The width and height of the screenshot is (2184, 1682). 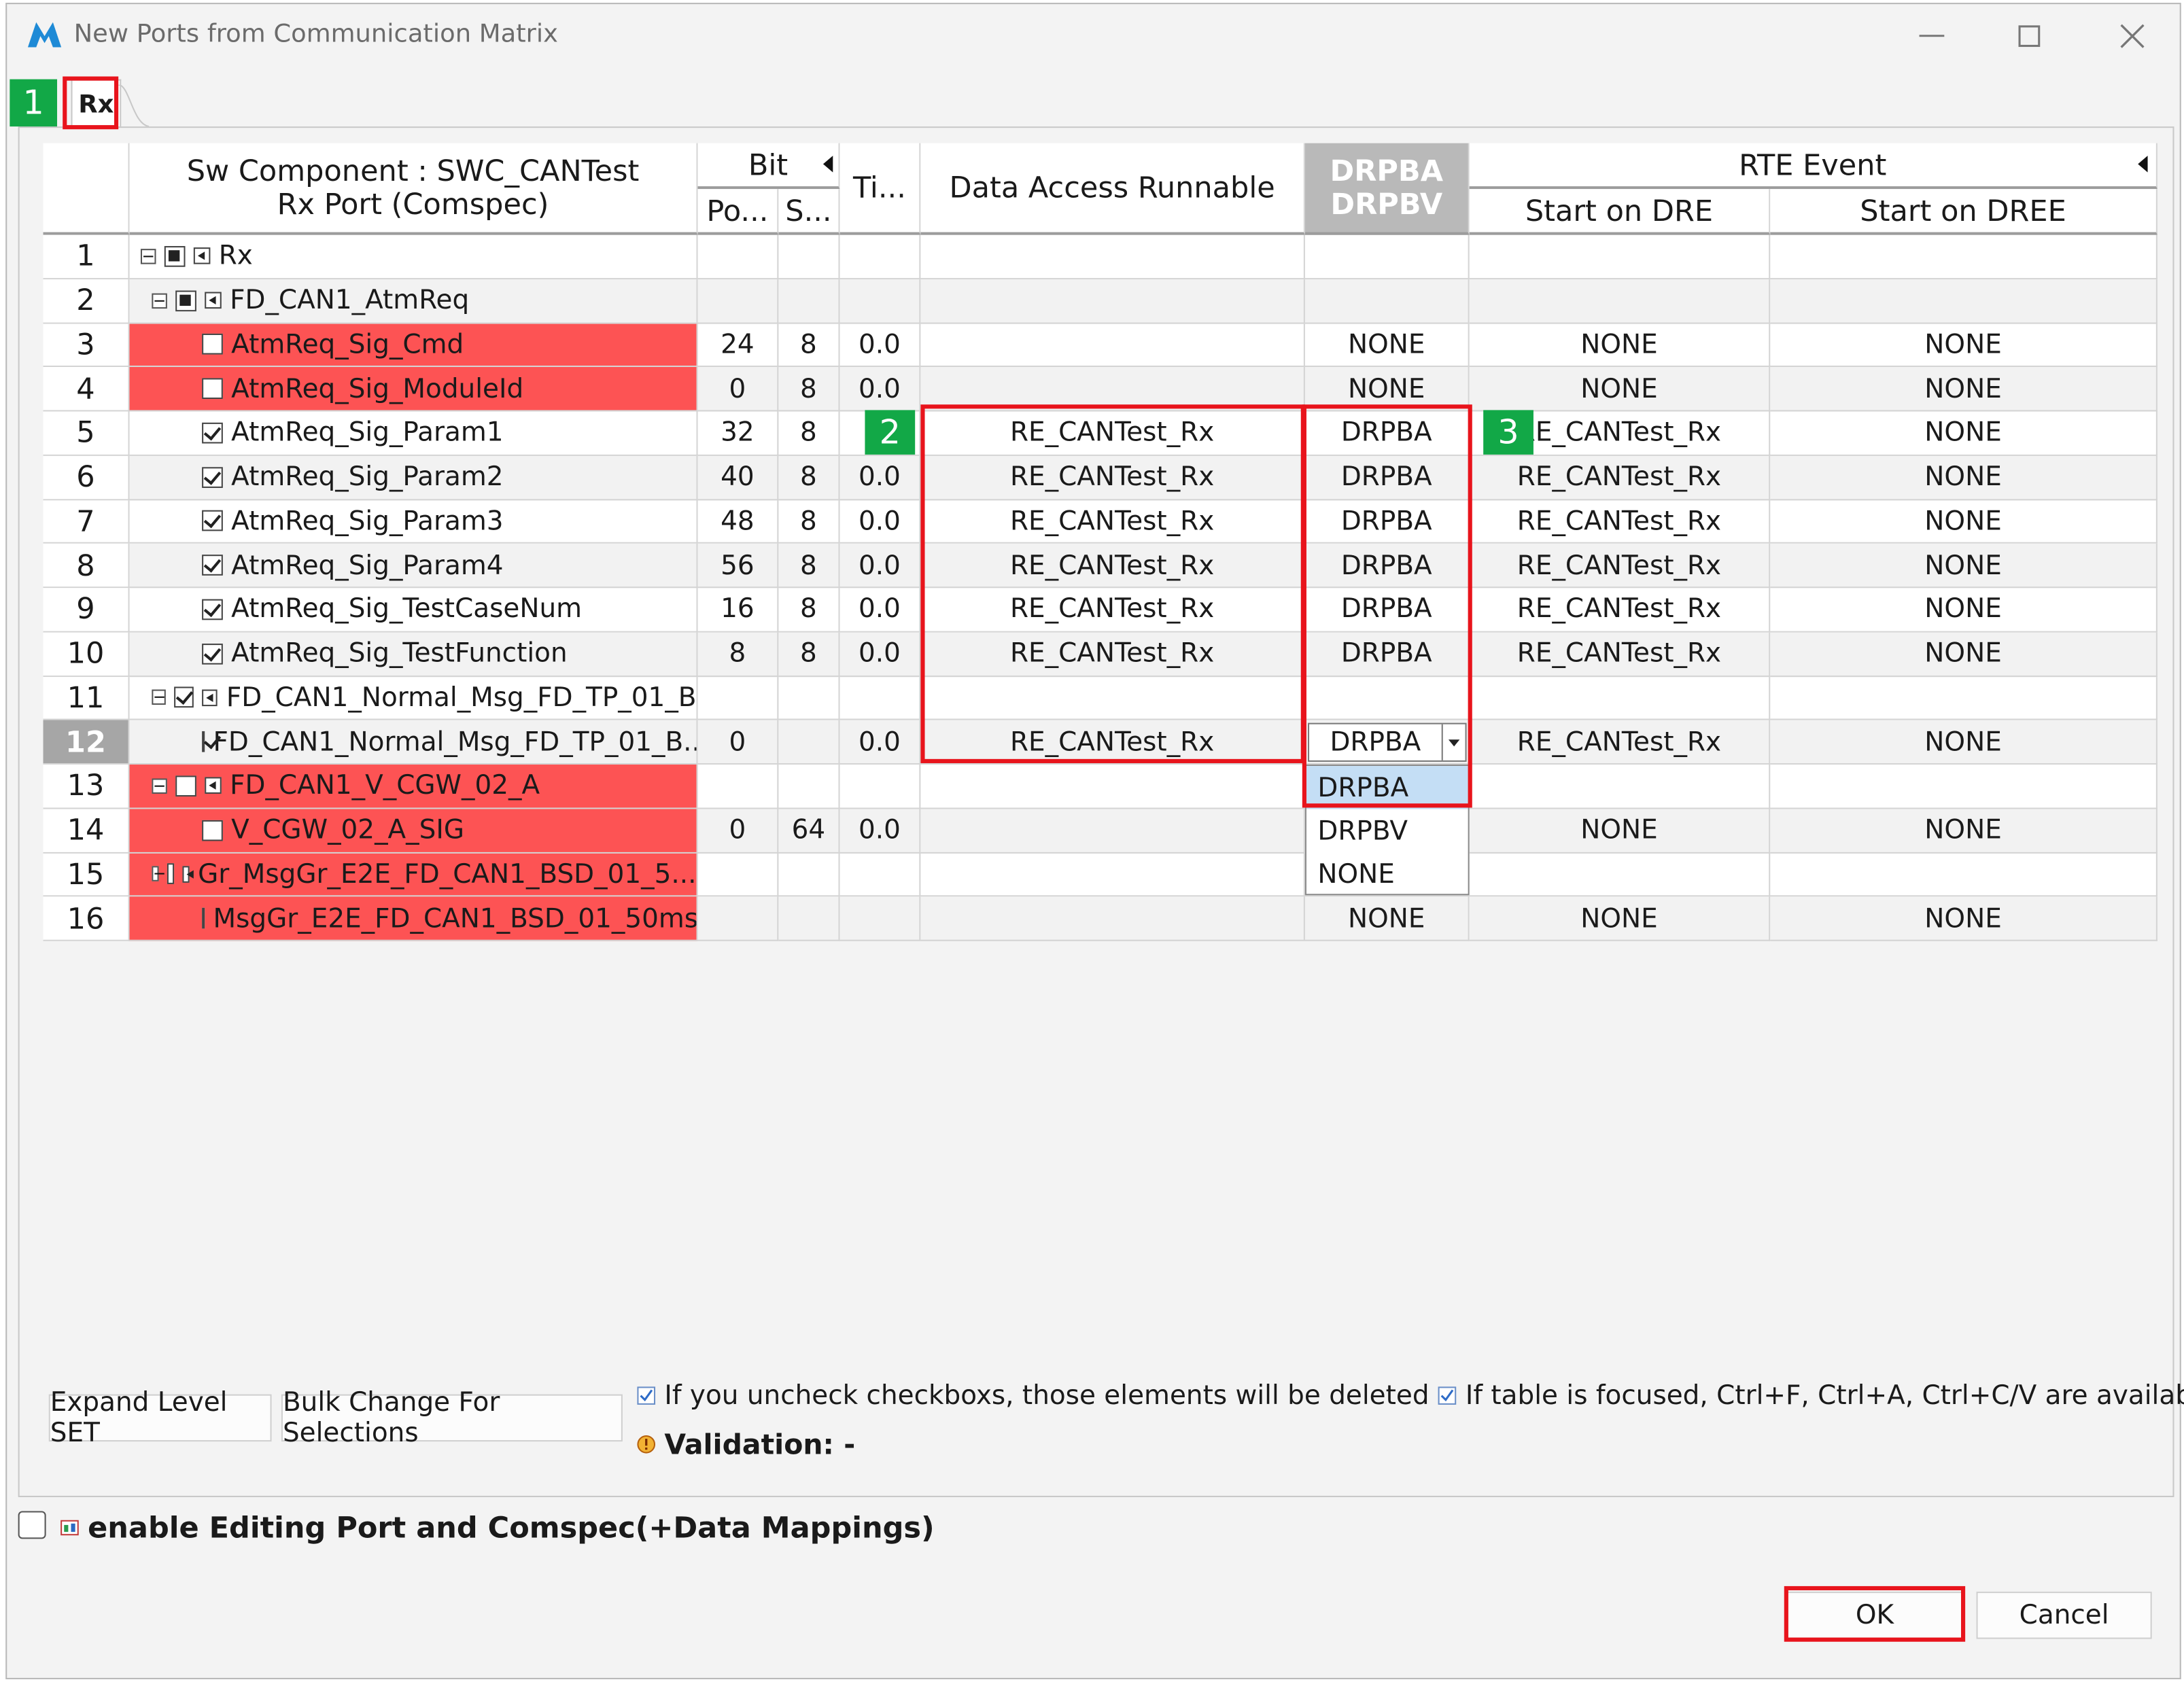 I want to click on row-14-dre-cell: NONE, so click(x=1620, y=830).